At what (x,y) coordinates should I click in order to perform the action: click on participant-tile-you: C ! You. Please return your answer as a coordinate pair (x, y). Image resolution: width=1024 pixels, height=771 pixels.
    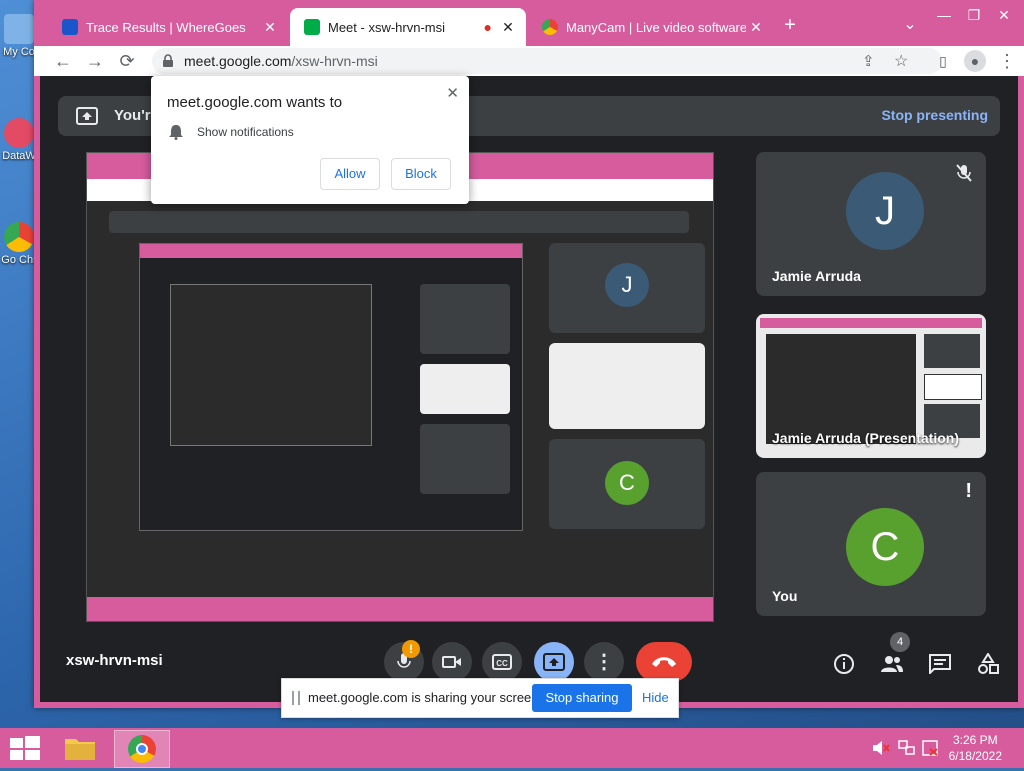
    Looking at the image, I should click on (871, 544).